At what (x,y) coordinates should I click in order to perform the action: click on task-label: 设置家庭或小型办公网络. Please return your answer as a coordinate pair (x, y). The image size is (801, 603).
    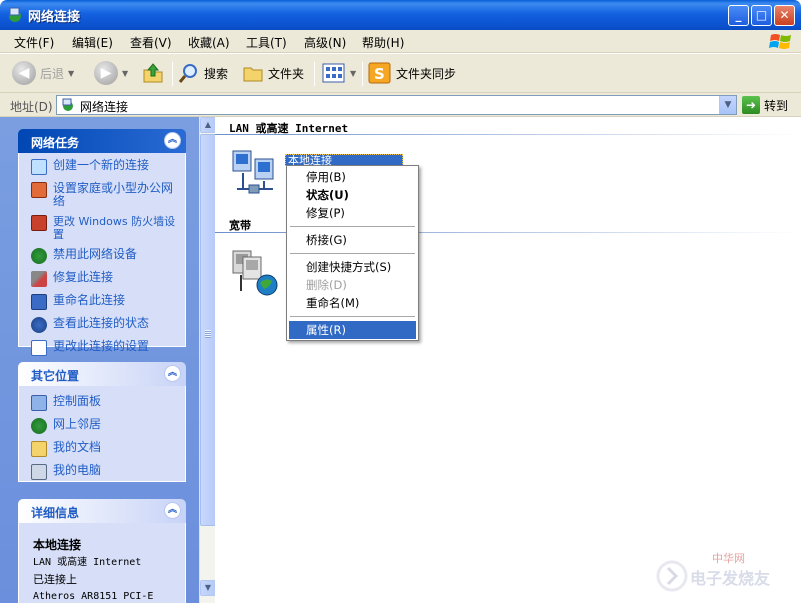
    Looking at the image, I should click on (113, 194).